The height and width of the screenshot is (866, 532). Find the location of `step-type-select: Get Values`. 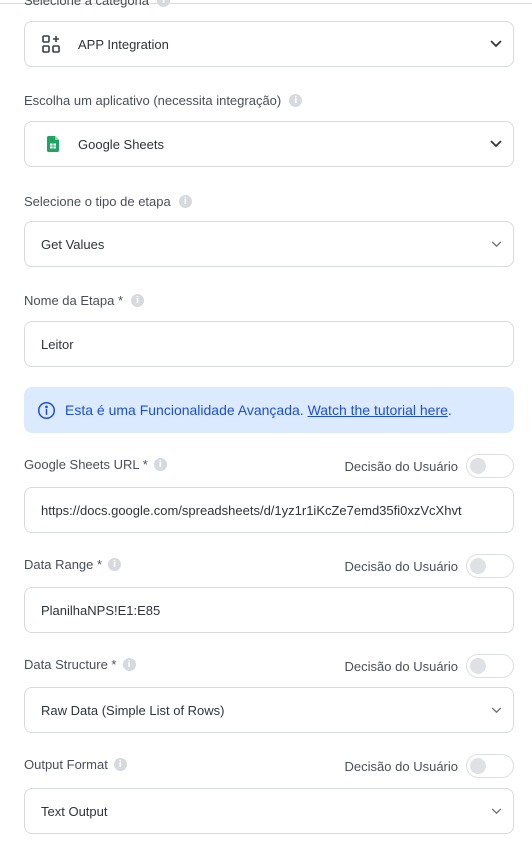

step-type-select: Get Values is located at coordinates (269, 244).